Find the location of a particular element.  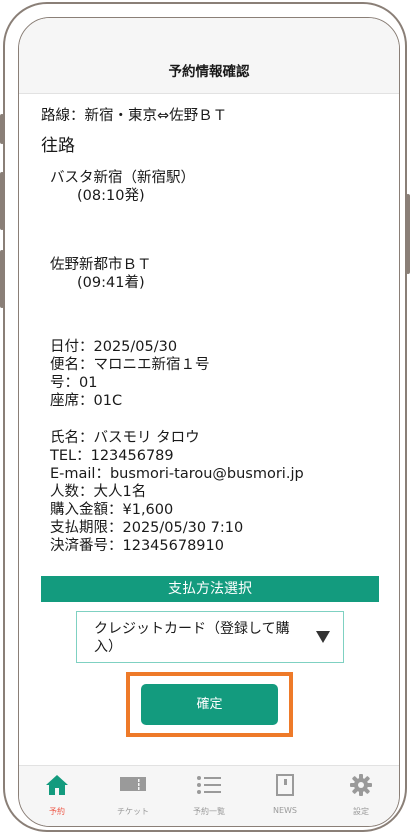

tab-label: チケット is located at coordinates (133, 811).